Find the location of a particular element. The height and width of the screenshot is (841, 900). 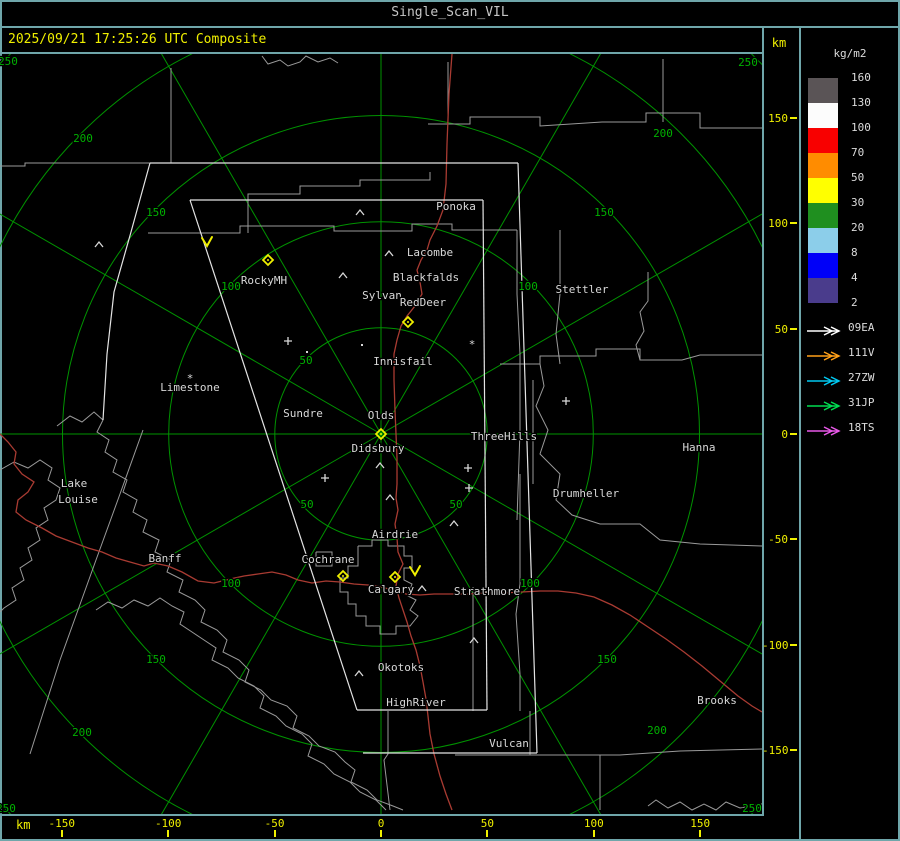

town-label: Vulcan is located at coordinates (509, 743).